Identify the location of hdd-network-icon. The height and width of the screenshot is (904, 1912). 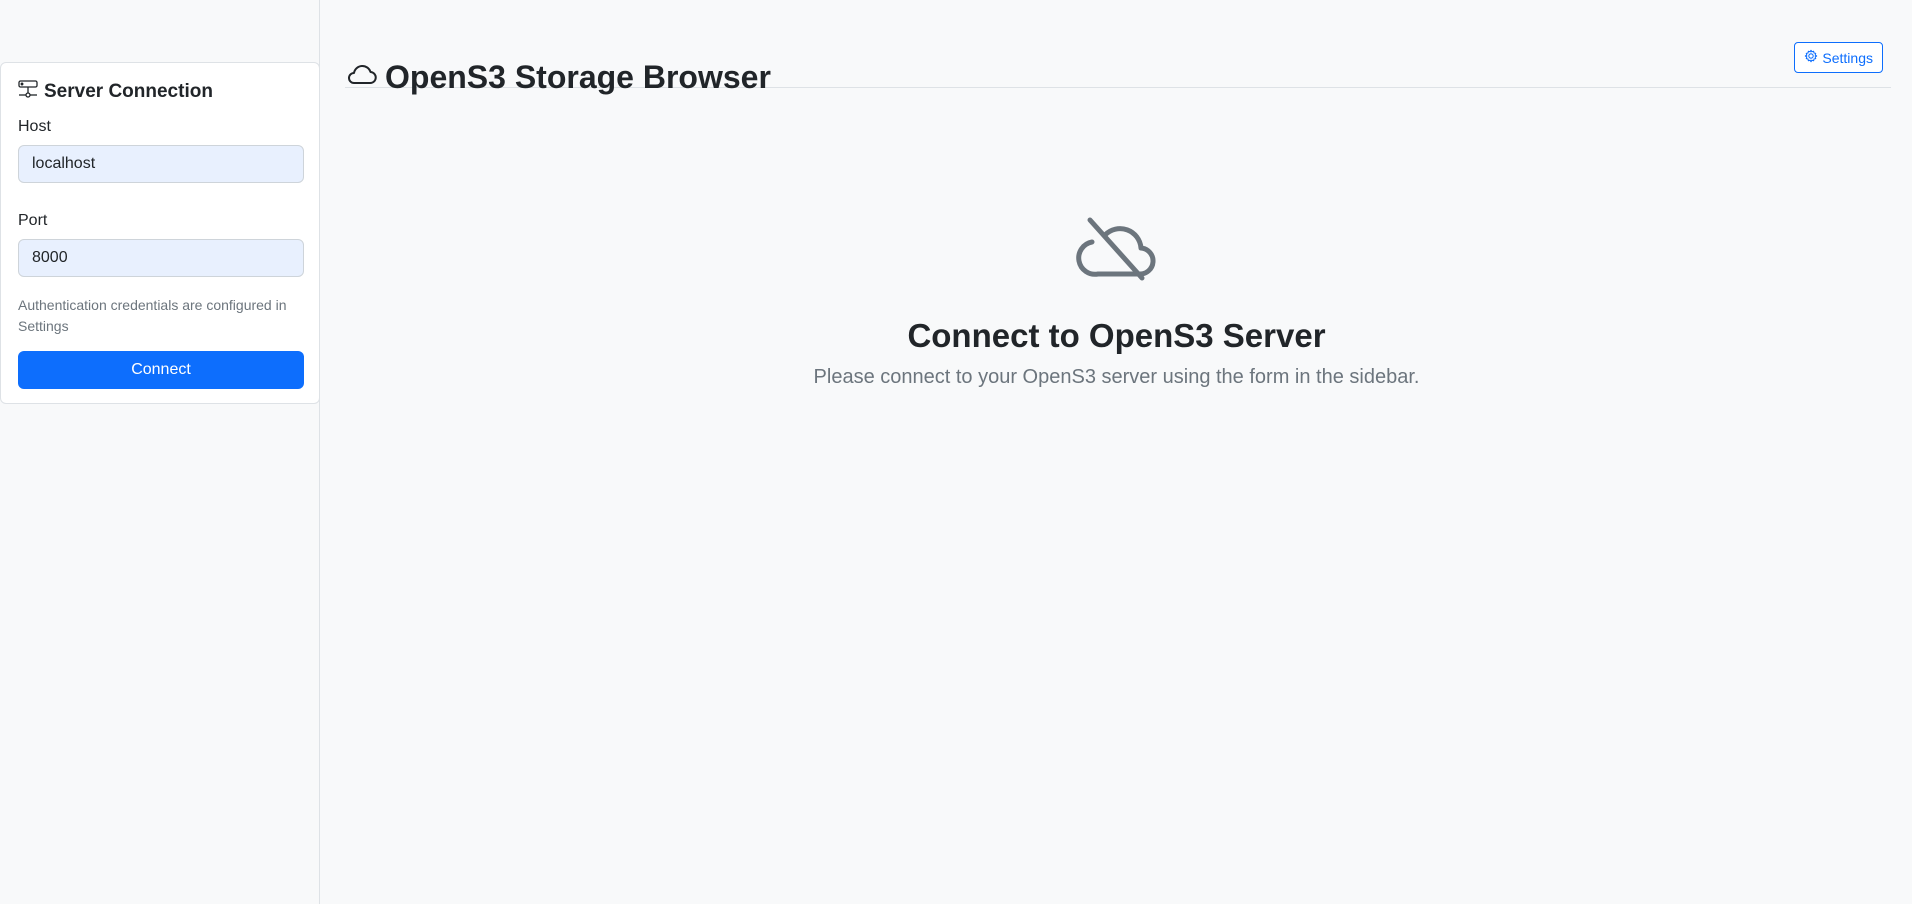
(28, 92).